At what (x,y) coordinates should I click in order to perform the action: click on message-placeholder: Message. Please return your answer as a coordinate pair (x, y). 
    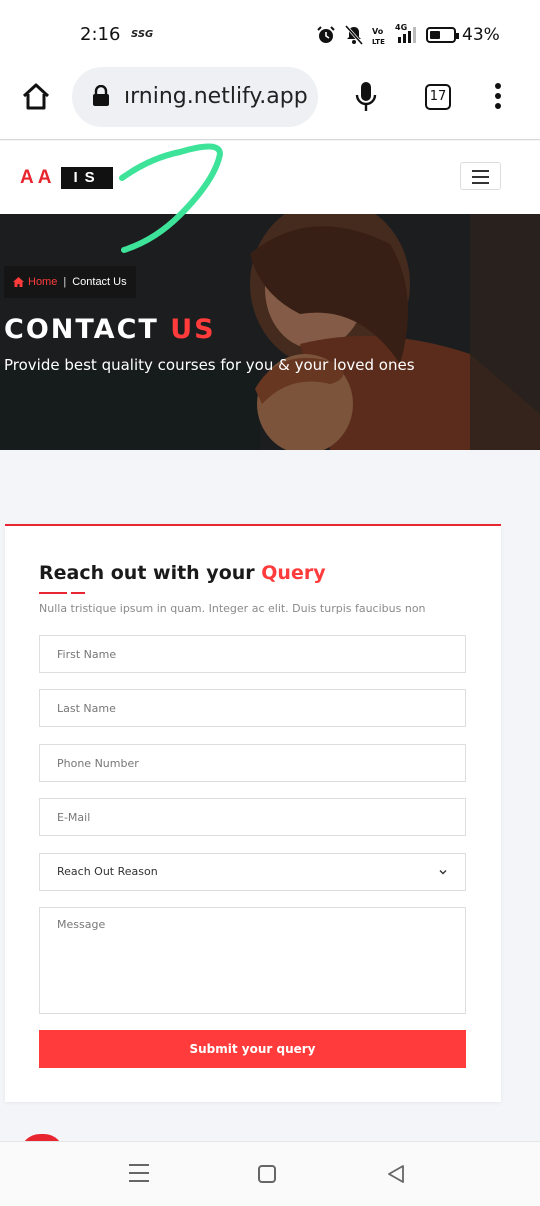
    Looking at the image, I should click on (81, 924).